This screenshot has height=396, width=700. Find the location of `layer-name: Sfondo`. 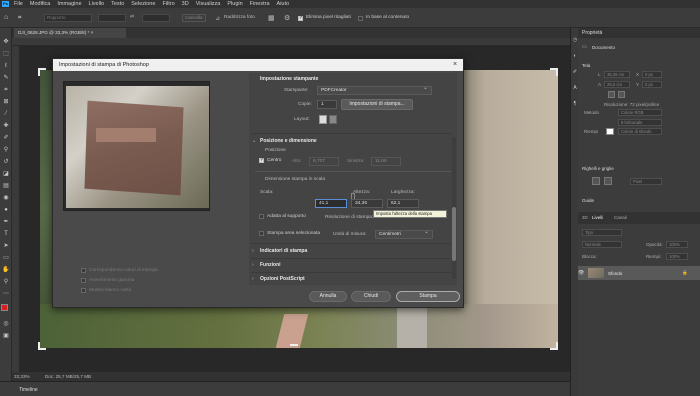

layer-name: Sfondo is located at coordinates (615, 273).